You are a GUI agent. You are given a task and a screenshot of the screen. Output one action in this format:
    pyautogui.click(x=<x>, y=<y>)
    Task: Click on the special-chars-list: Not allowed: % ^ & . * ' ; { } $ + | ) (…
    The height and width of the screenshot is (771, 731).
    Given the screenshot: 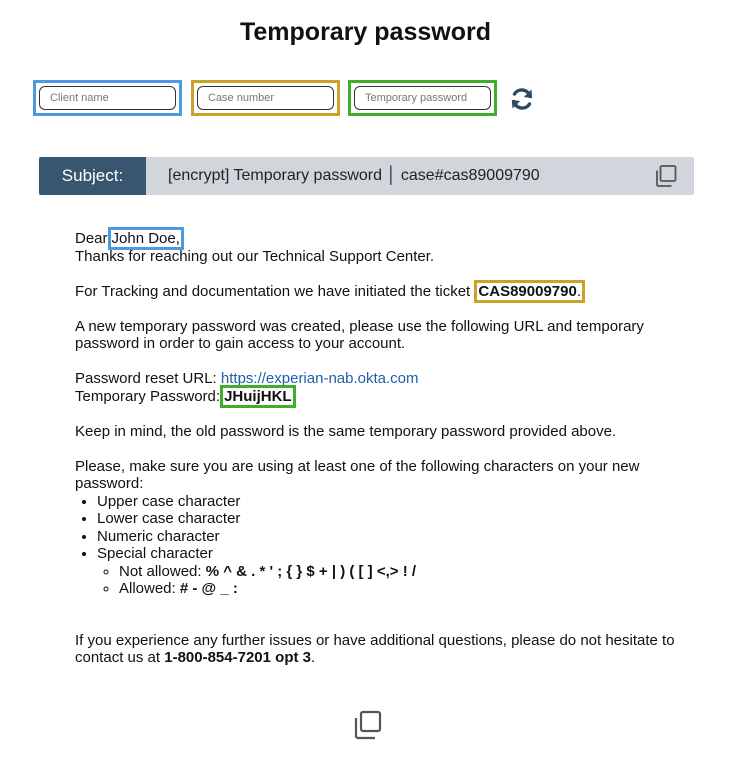 What is the action you would take?
    pyautogui.click(x=398, y=580)
    